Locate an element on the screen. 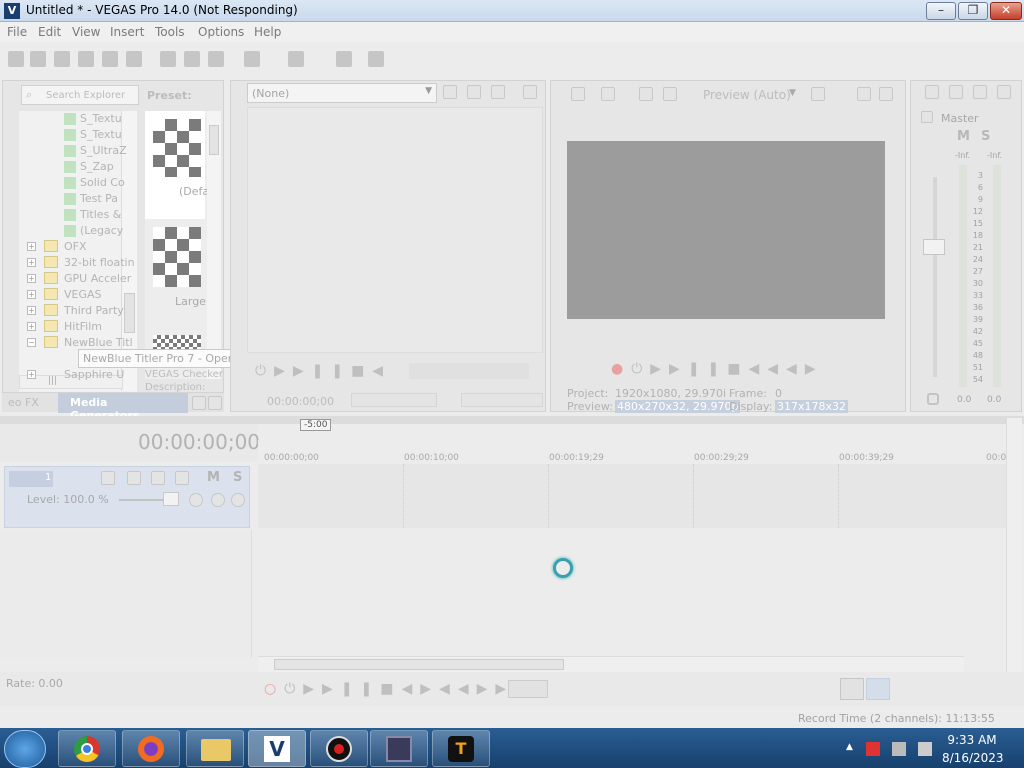 Image resolution: width=1024 pixels, height=768 pixels. taskbar-vegas: V is located at coordinates (277, 748).